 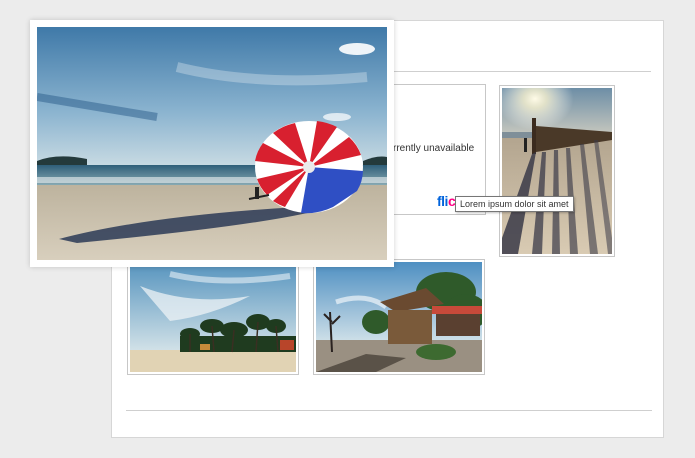 What do you see at coordinates (519, 71) in the screenshot?
I see `top-divider` at bounding box center [519, 71].